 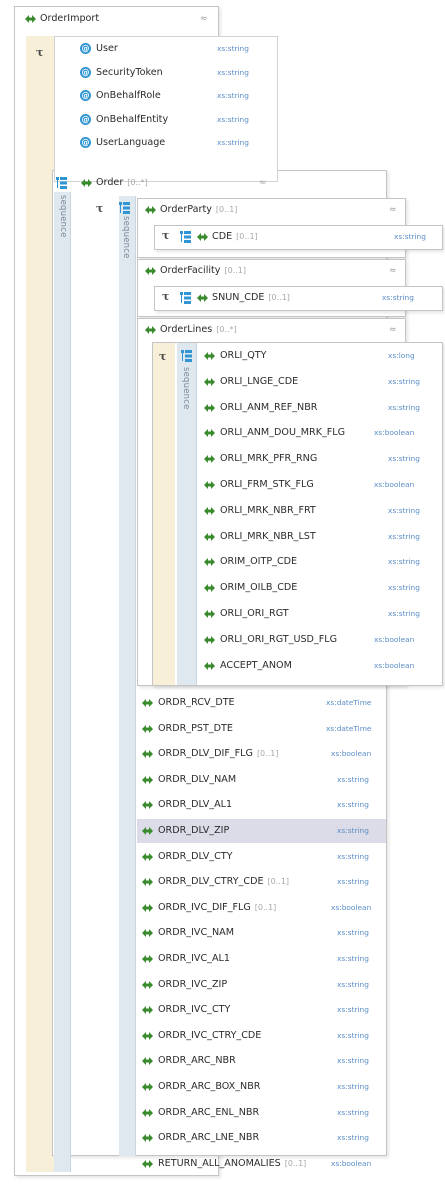 What do you see at coordinates (319, 537) in the screenshot?
I see `orderline-item-row: ORLI_MRK_NBR_LST xs:string` at bounding box center [319, 537].